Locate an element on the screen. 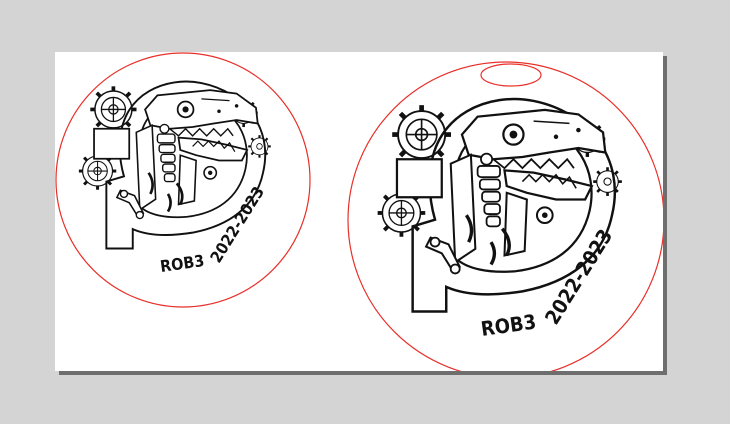 This screenshot has width=730, height=424. small-label: ROB3 is located at coordinates (182, 263).